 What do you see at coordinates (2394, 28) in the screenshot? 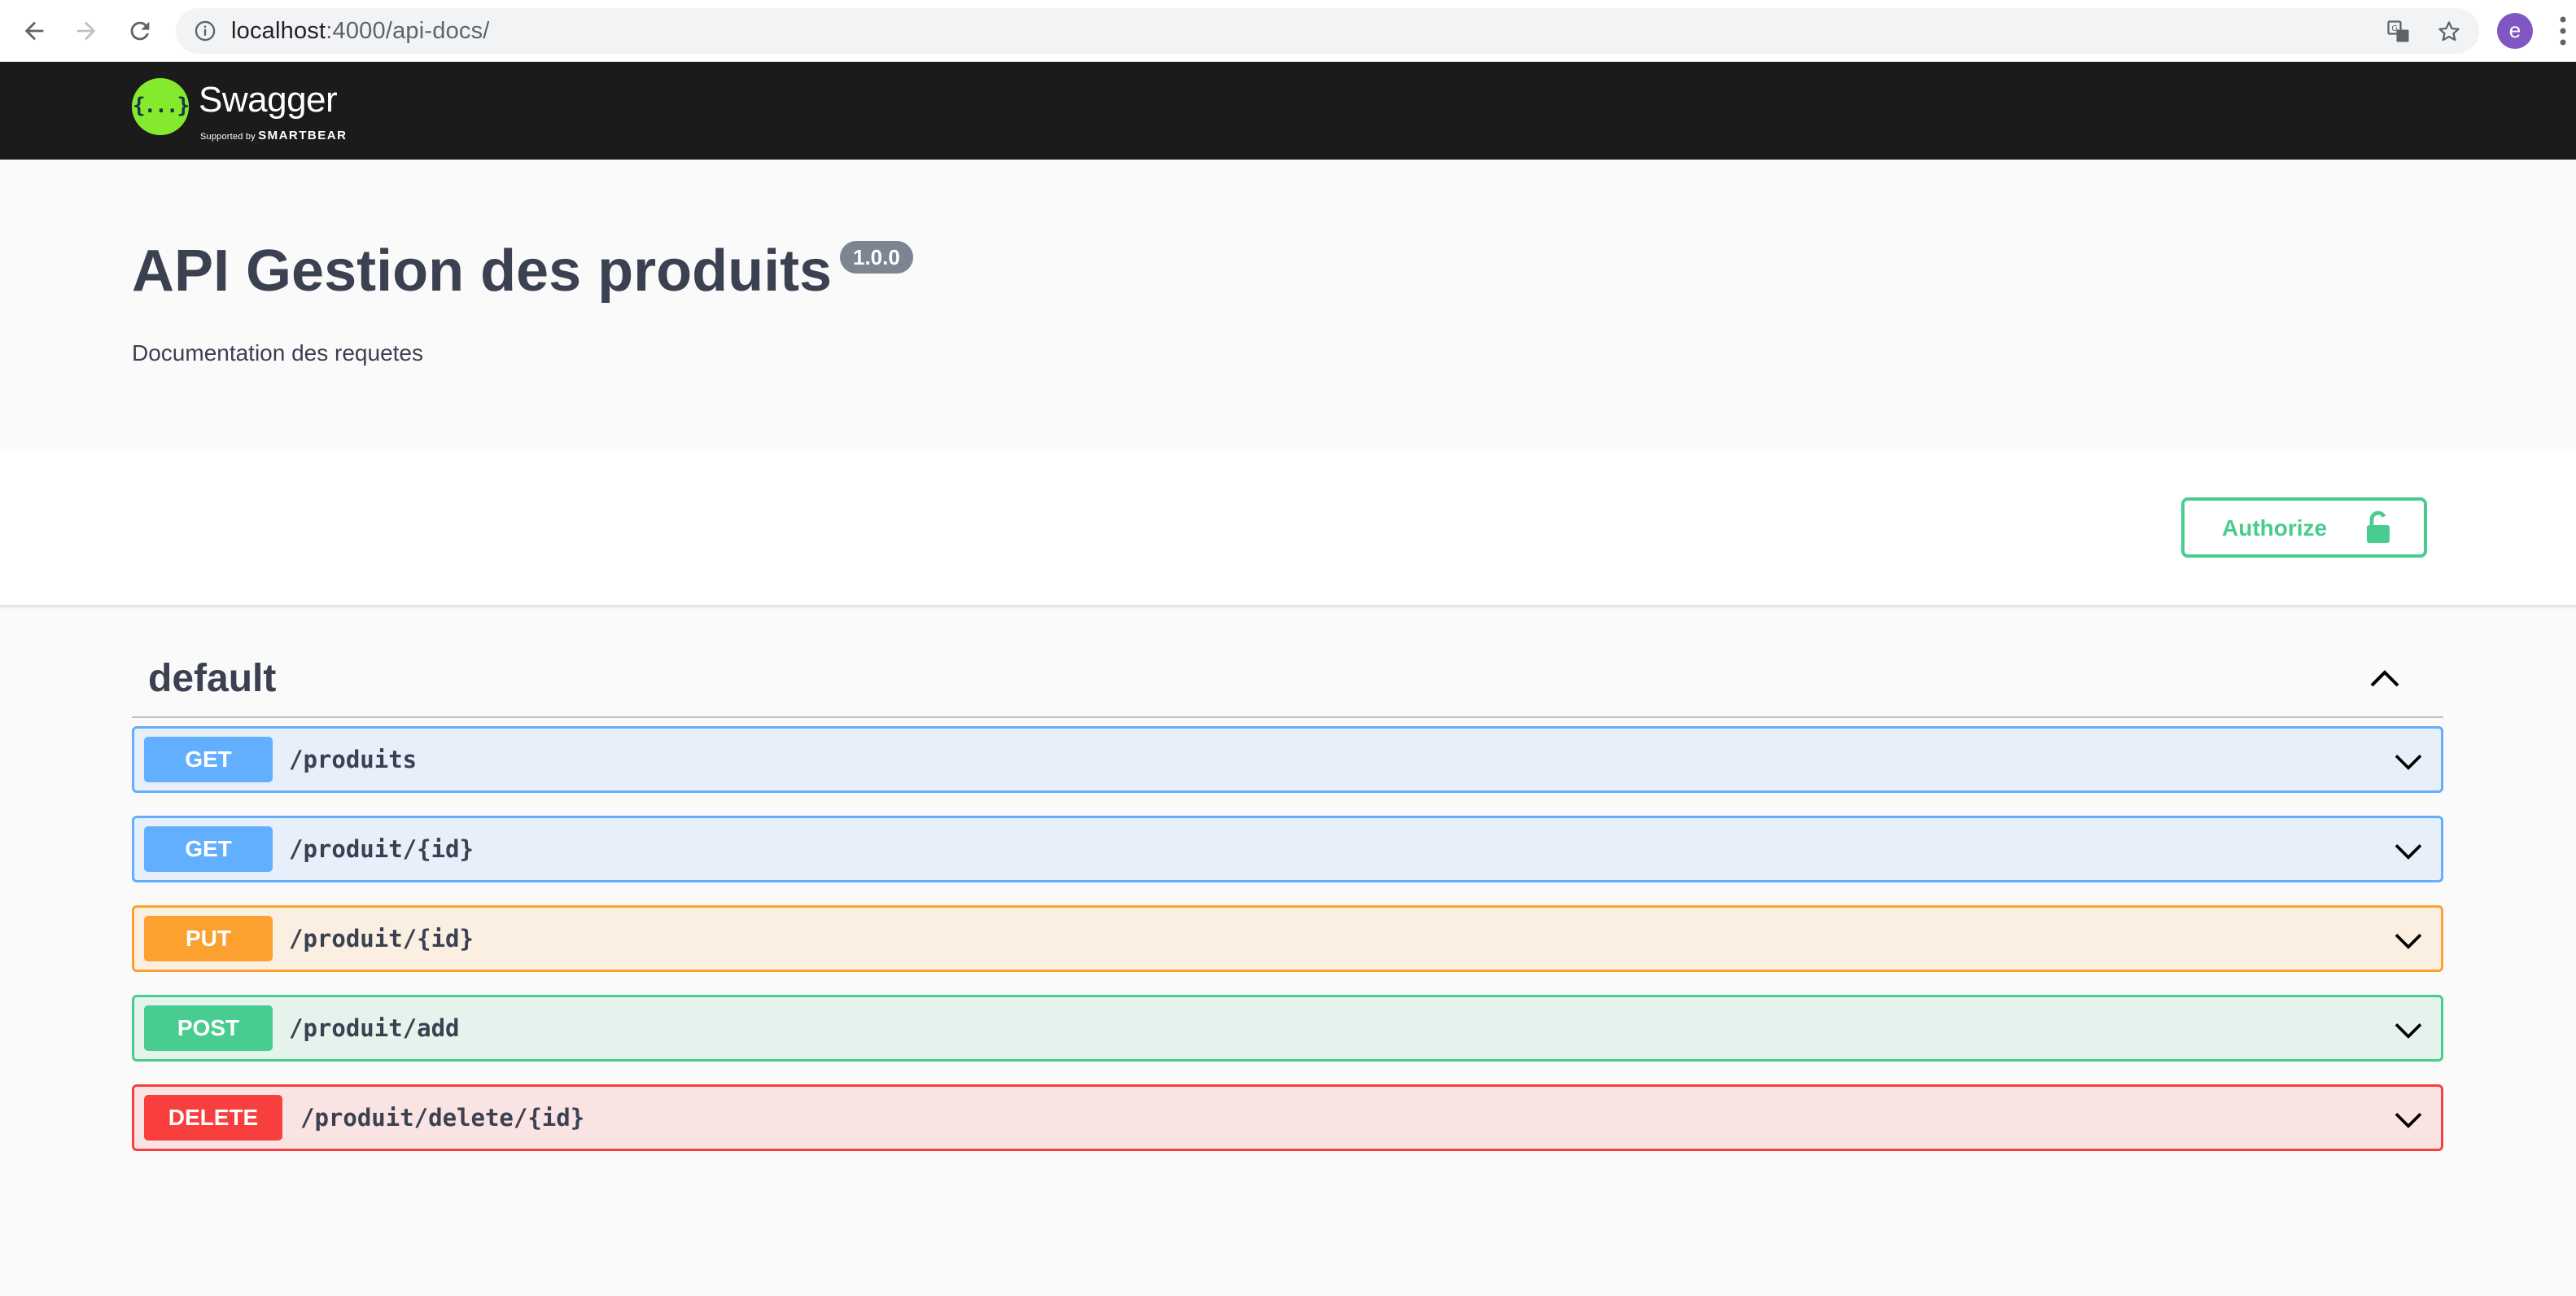
I see `svg-text: G` at bounding box center [2394, 28].